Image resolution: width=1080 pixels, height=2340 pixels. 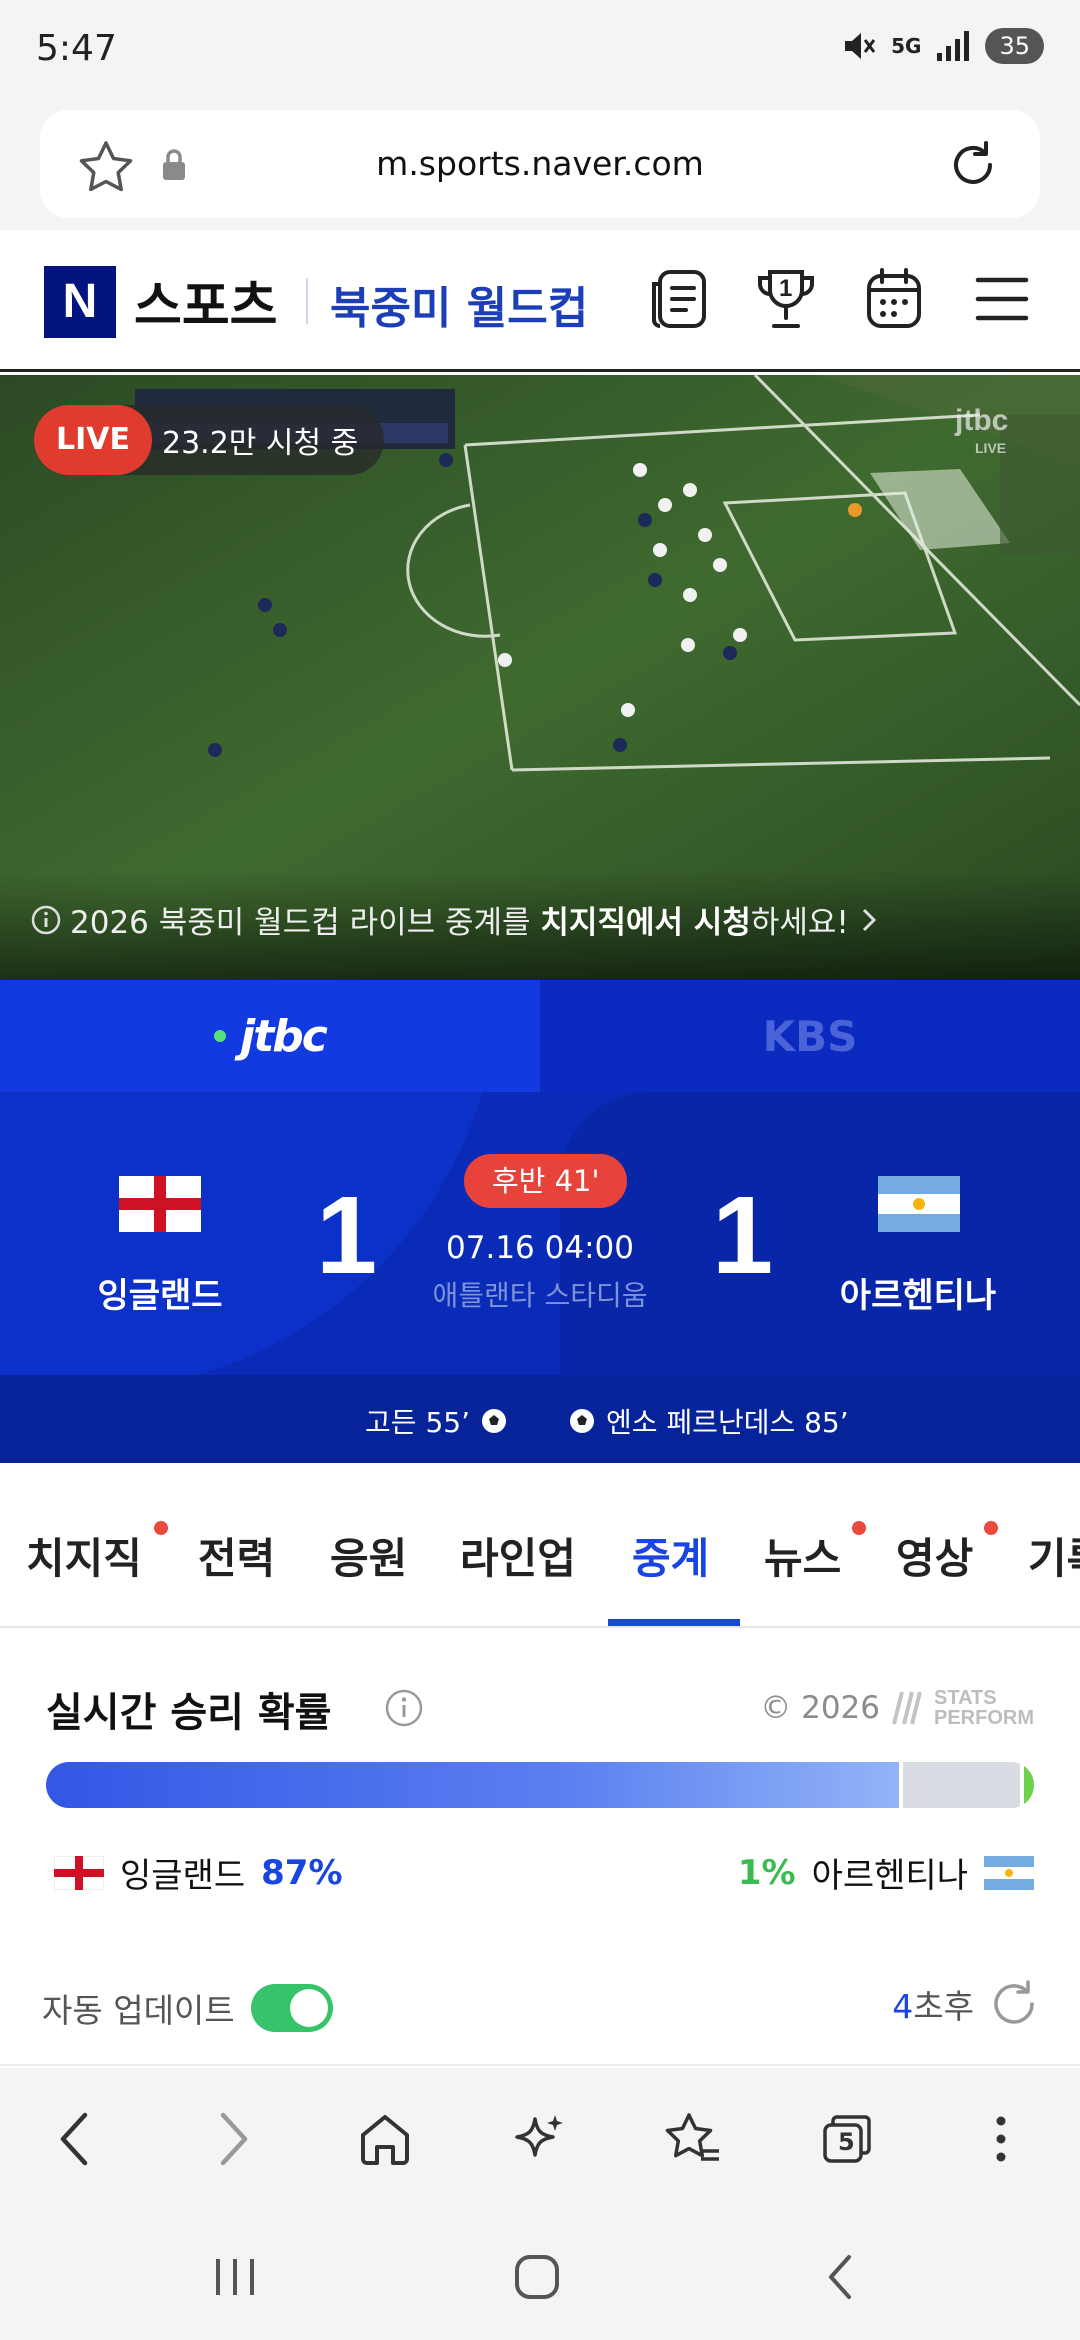 What do you see at coordinates (903, 2006) in the screenshot?
I see `countdown-number: 4` at bounding box center [903, 2006].